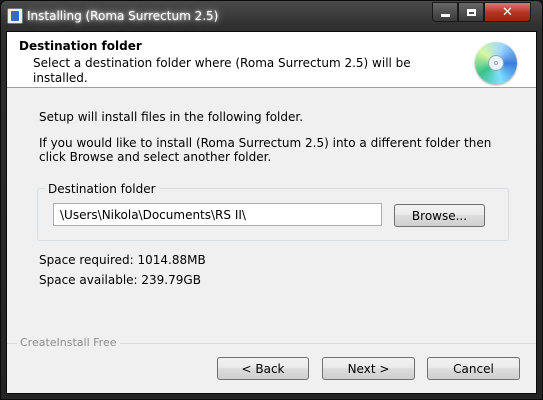  I want to click on space-required-text: Space required: 1014.88MB, so click(122, 260).